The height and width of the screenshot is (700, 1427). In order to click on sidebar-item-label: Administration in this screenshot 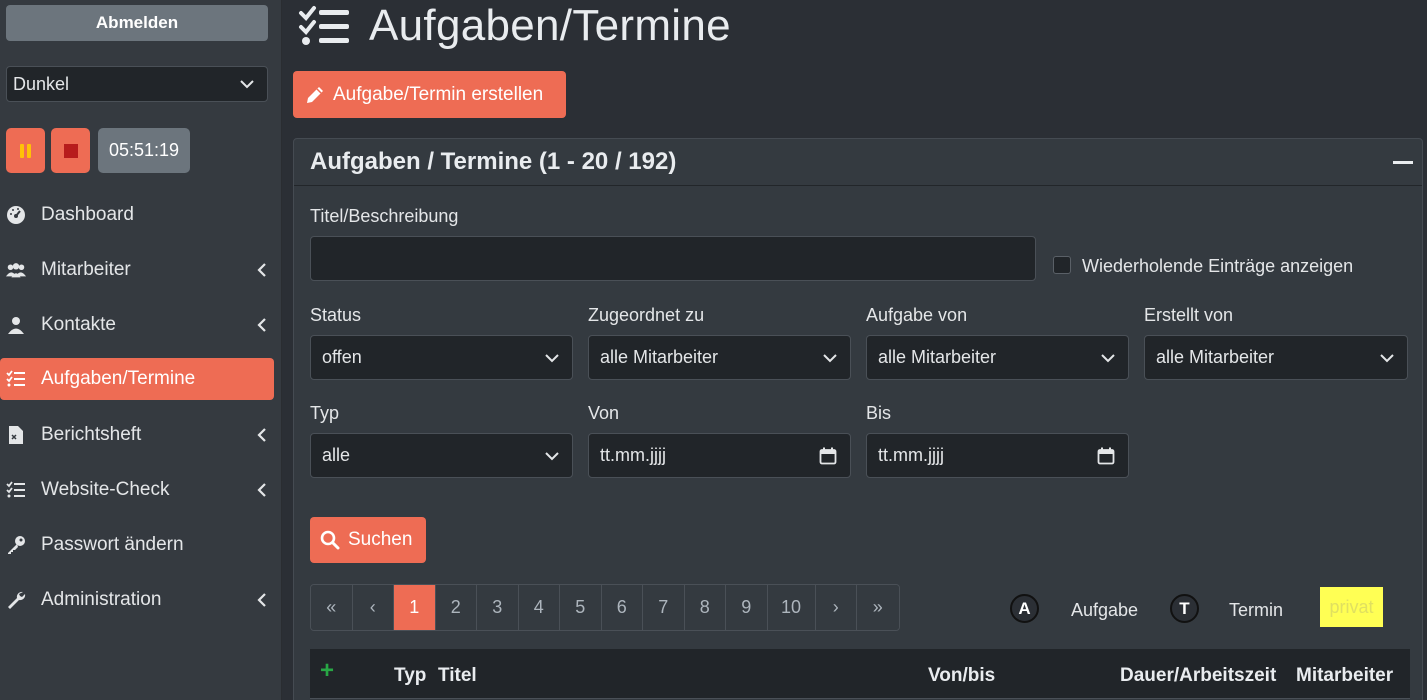, I will do `click(101, 599)`.